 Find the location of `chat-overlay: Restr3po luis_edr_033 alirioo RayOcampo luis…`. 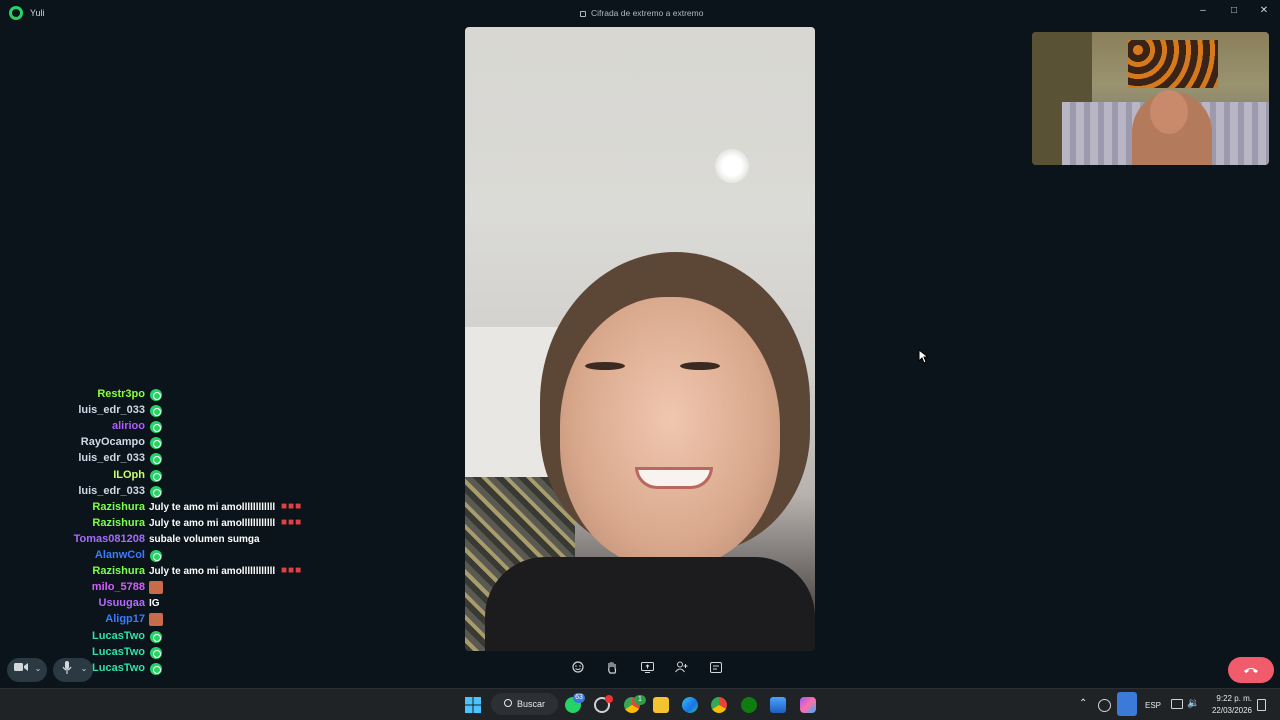

chat-overlay: Restr3po luis_edr_033 alirioo RayOcampo luis… is located at coordinates (170, 527).